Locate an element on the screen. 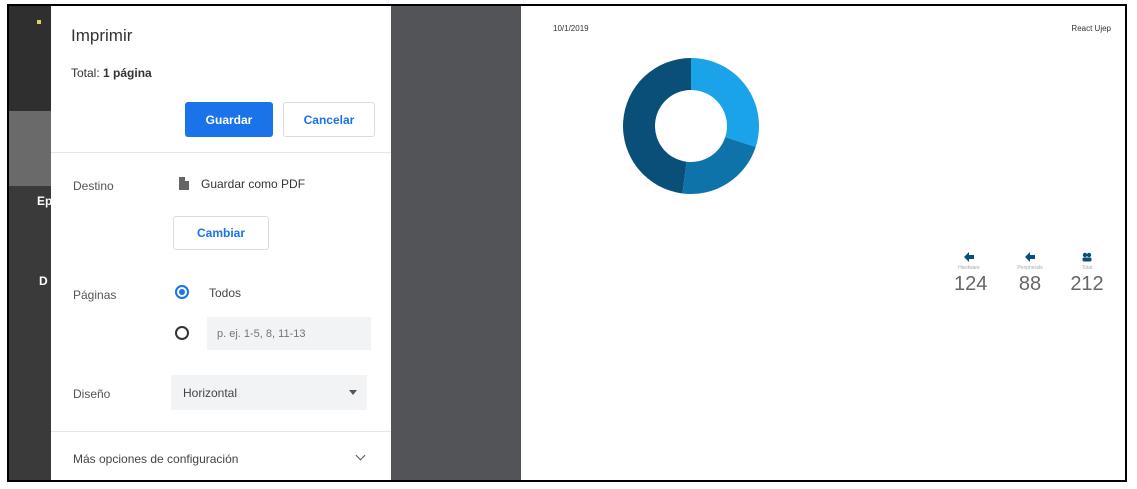 The width and height of the screenshot is (1137, 489). save-button: Guardar is located at coordinates (229, 119).